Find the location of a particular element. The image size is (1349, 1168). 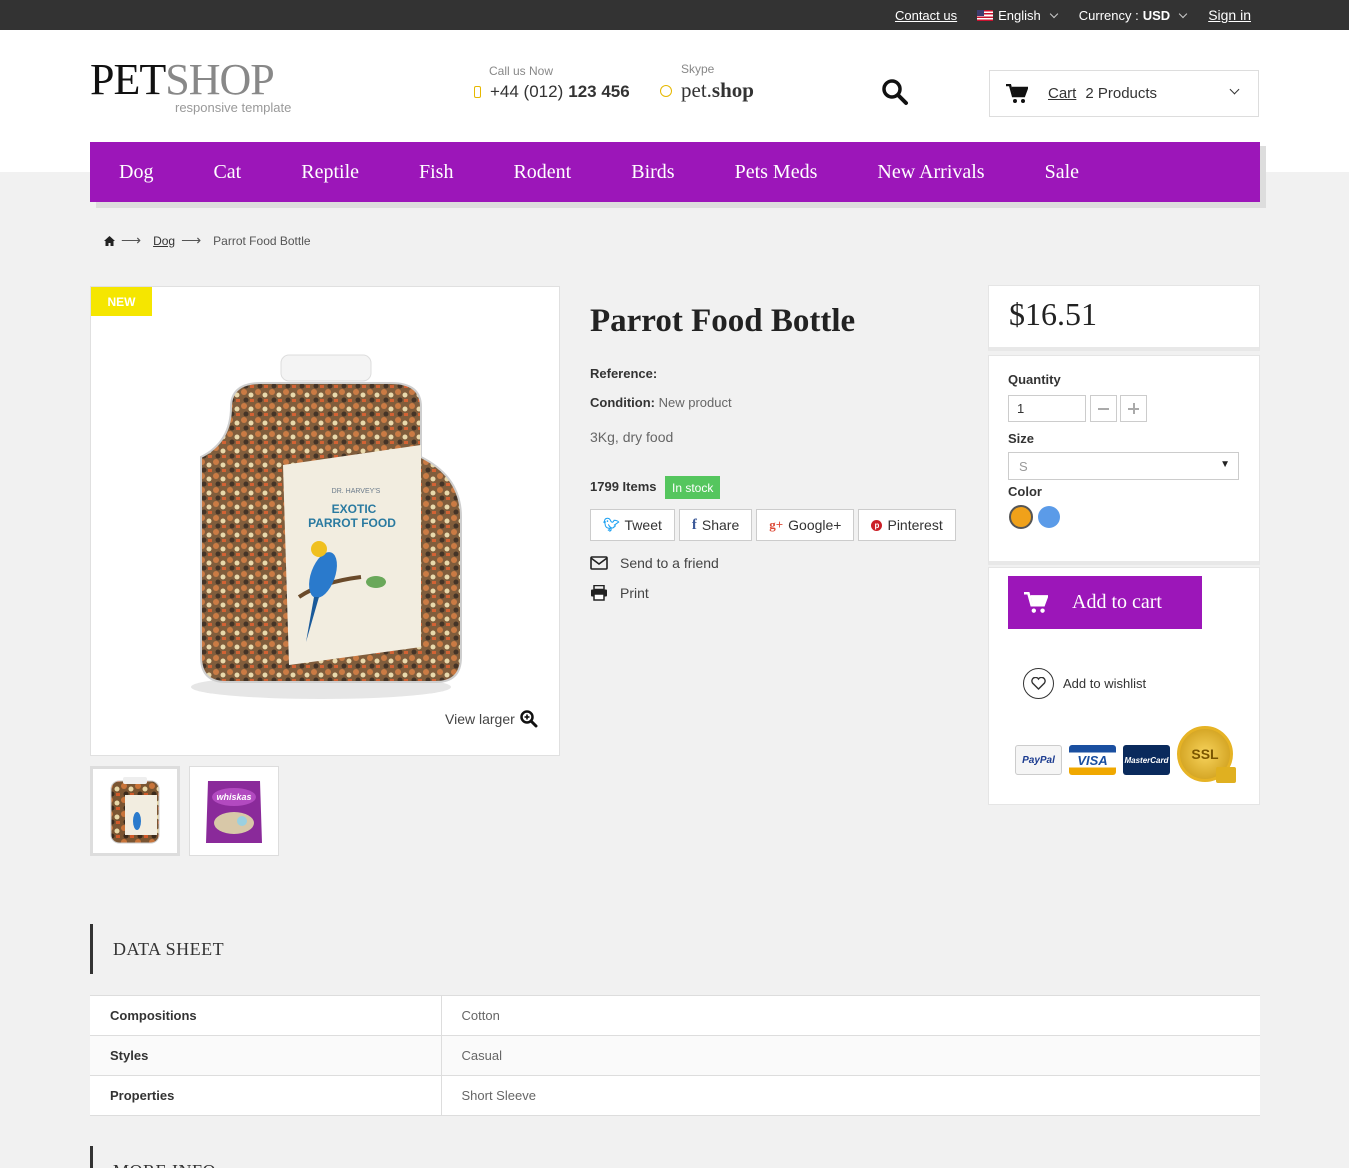

print-label: Print is located at coordinates (634, 593).